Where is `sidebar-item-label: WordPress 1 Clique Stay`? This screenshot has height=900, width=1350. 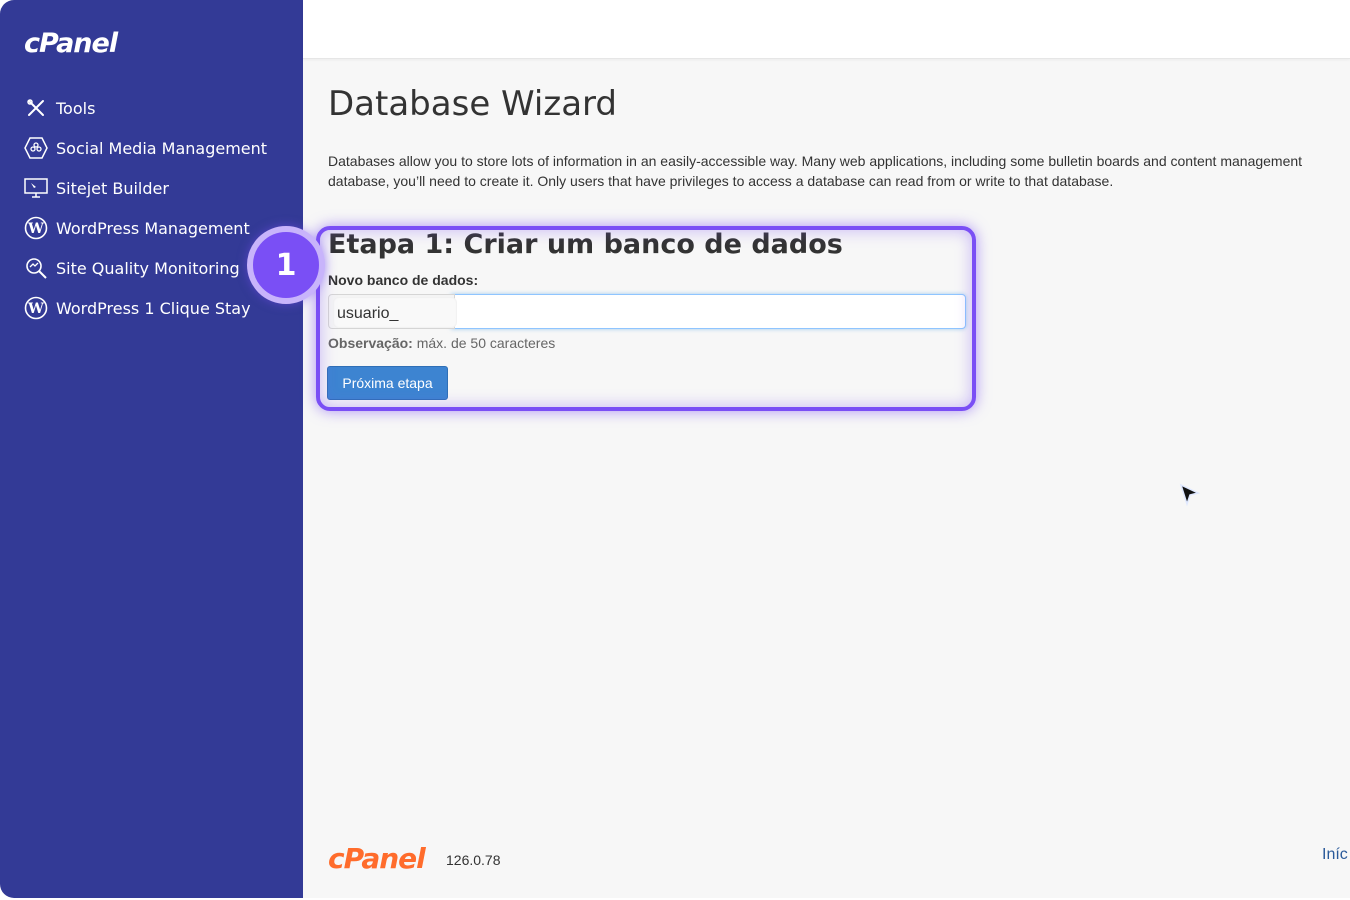
sidebar-item-label: WordPress 1 Clique Stay is located at coordinates (153, 308).